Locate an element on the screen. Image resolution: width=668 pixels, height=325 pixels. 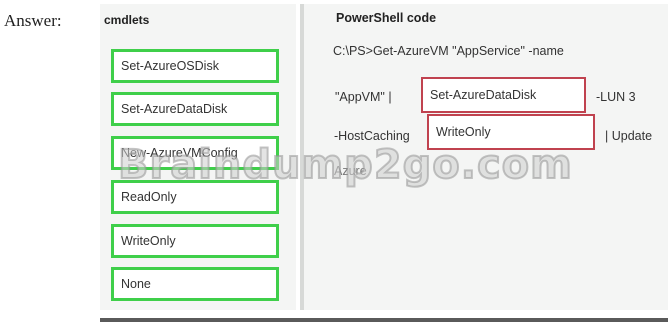
code-line-3-suffix: | Update is located at coordinates (629, 136).